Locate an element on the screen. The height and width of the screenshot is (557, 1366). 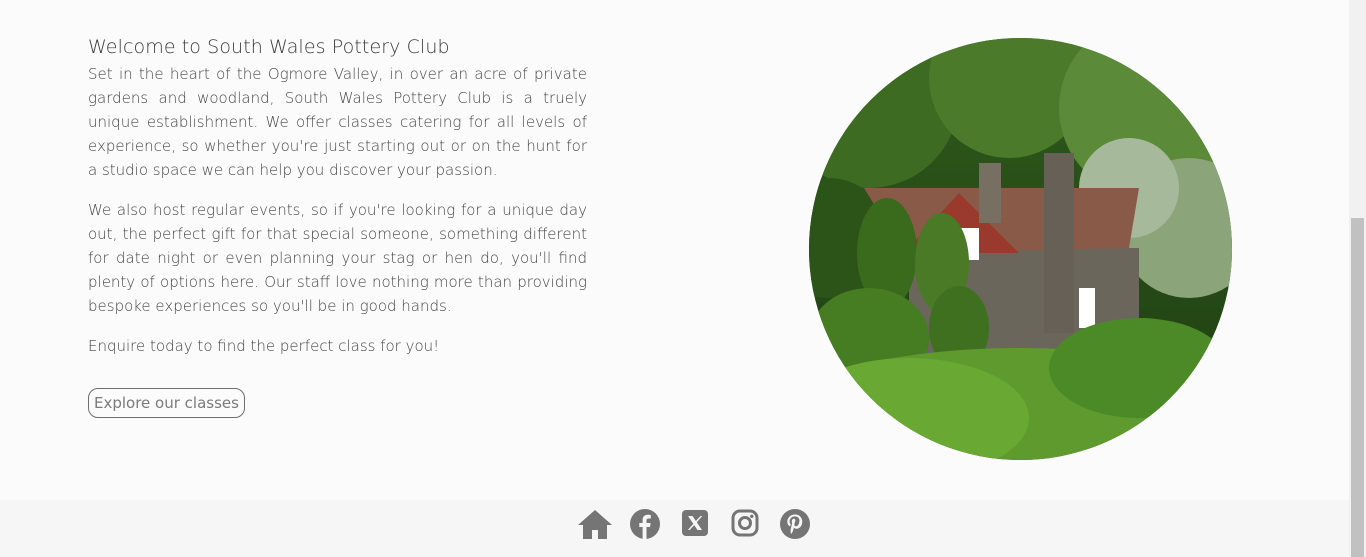
home-icon is located at coordinates (595, 524).